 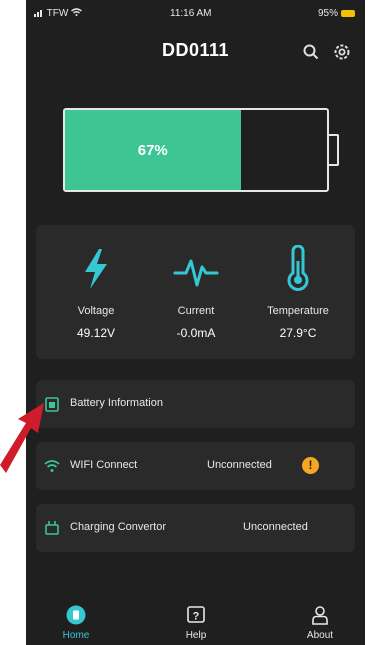 What do you see at coordinates (320, 615) in the screenshot?
I see `user-icon` at bounding box center [320, 615].